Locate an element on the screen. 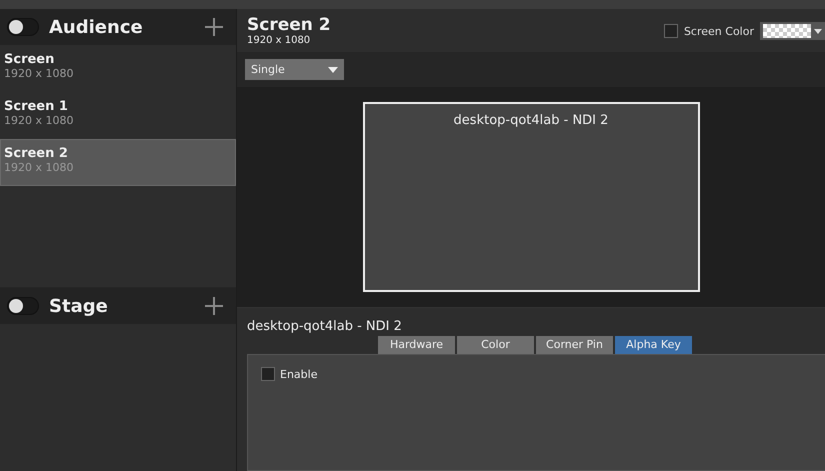 This screenshot has width=825, height=471. screen-size: 1920 x 1080 is located at coordinates (279, 40).